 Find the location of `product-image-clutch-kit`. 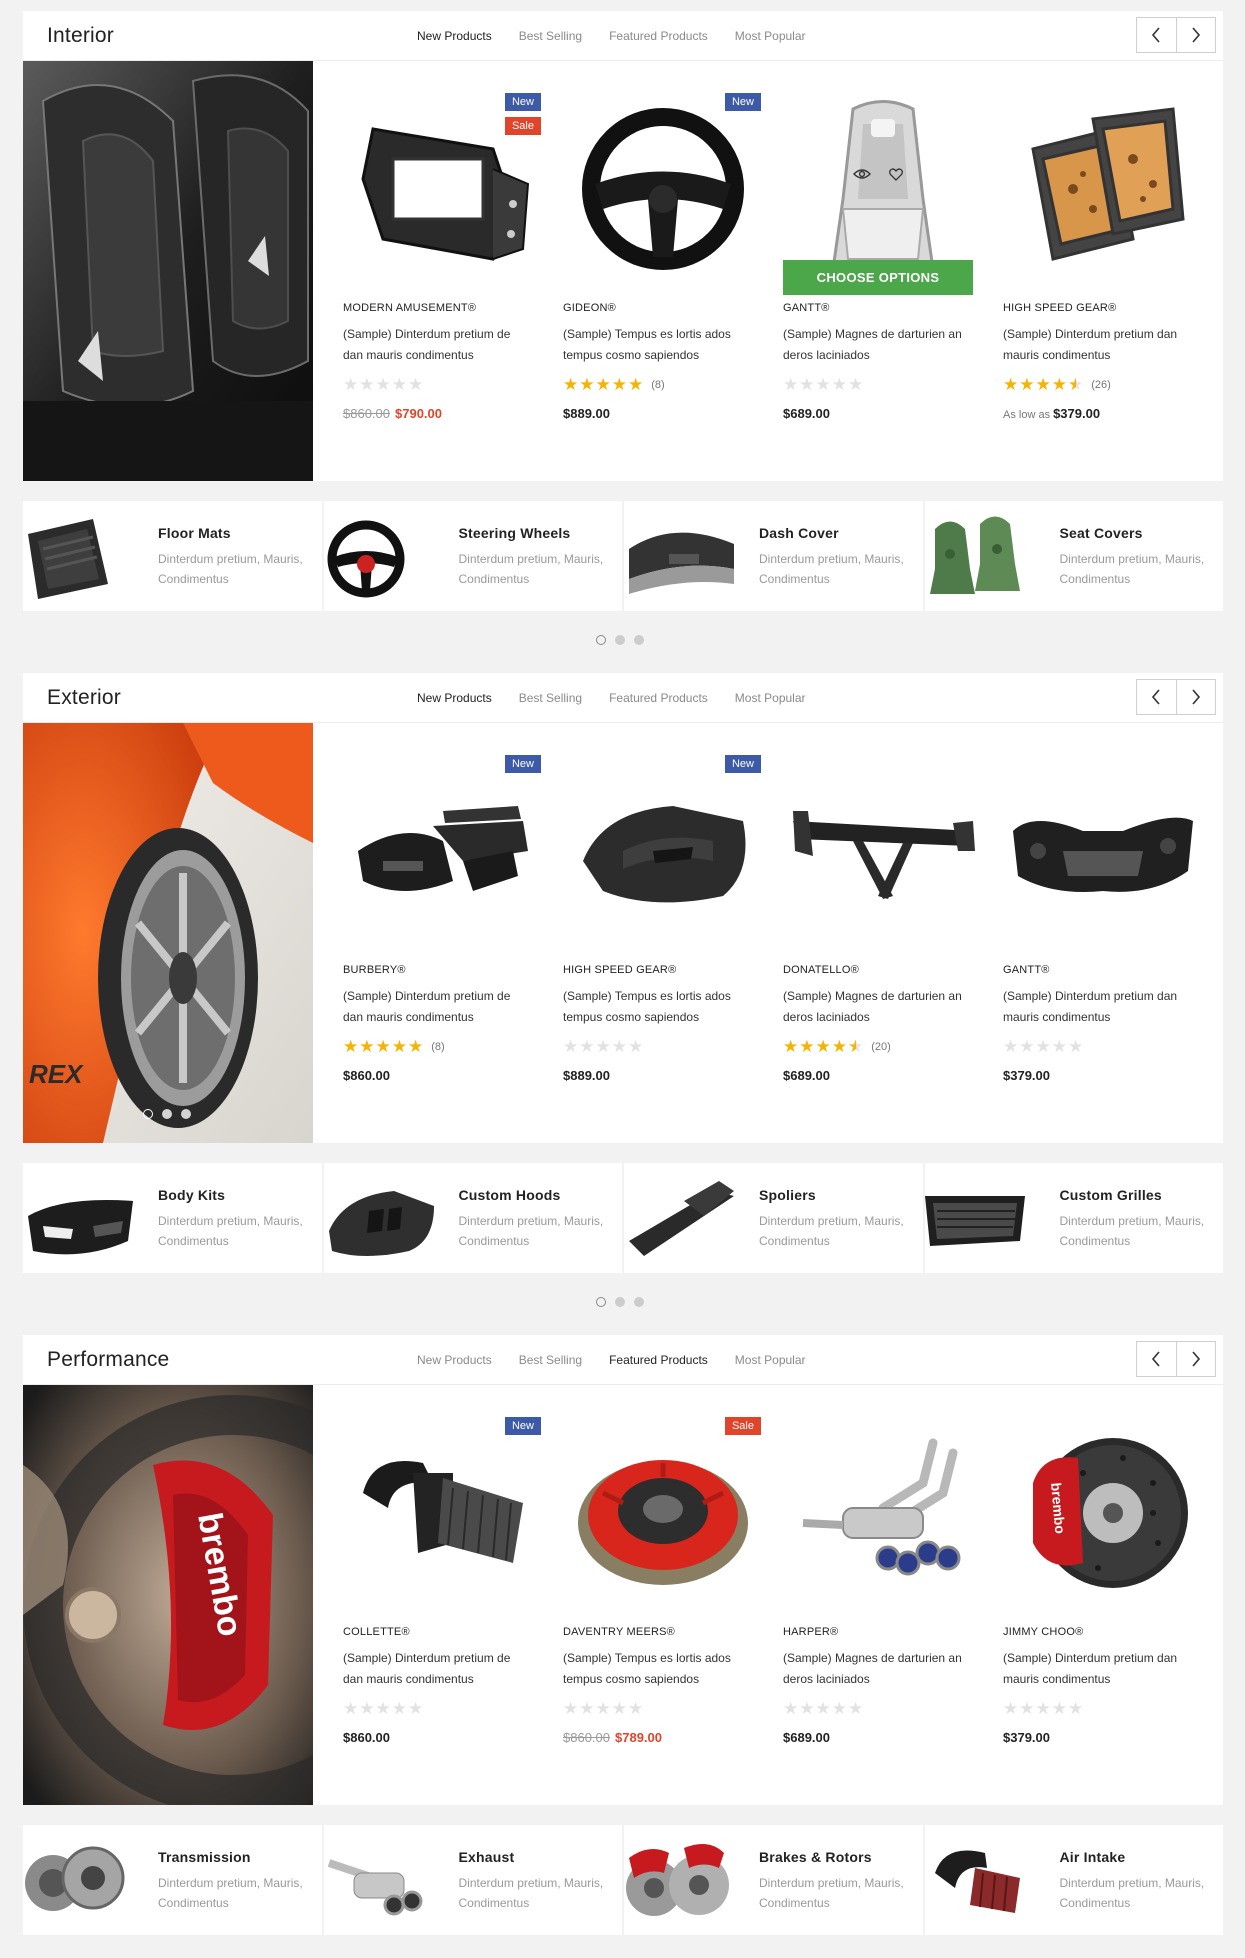

product-image-clutch-kit is located at coordinates (663, 1513).